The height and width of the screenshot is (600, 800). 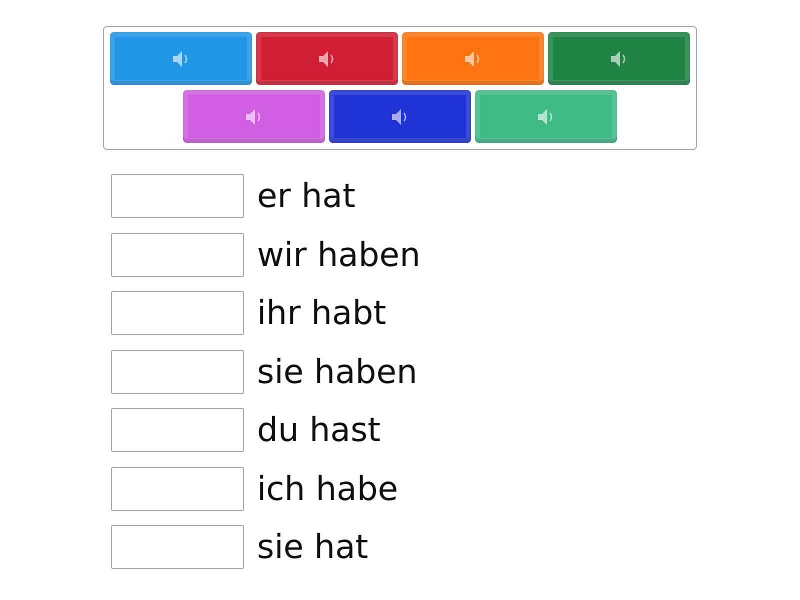 I want to click on phrase-label: sie haben, so click(x=337, y=371).